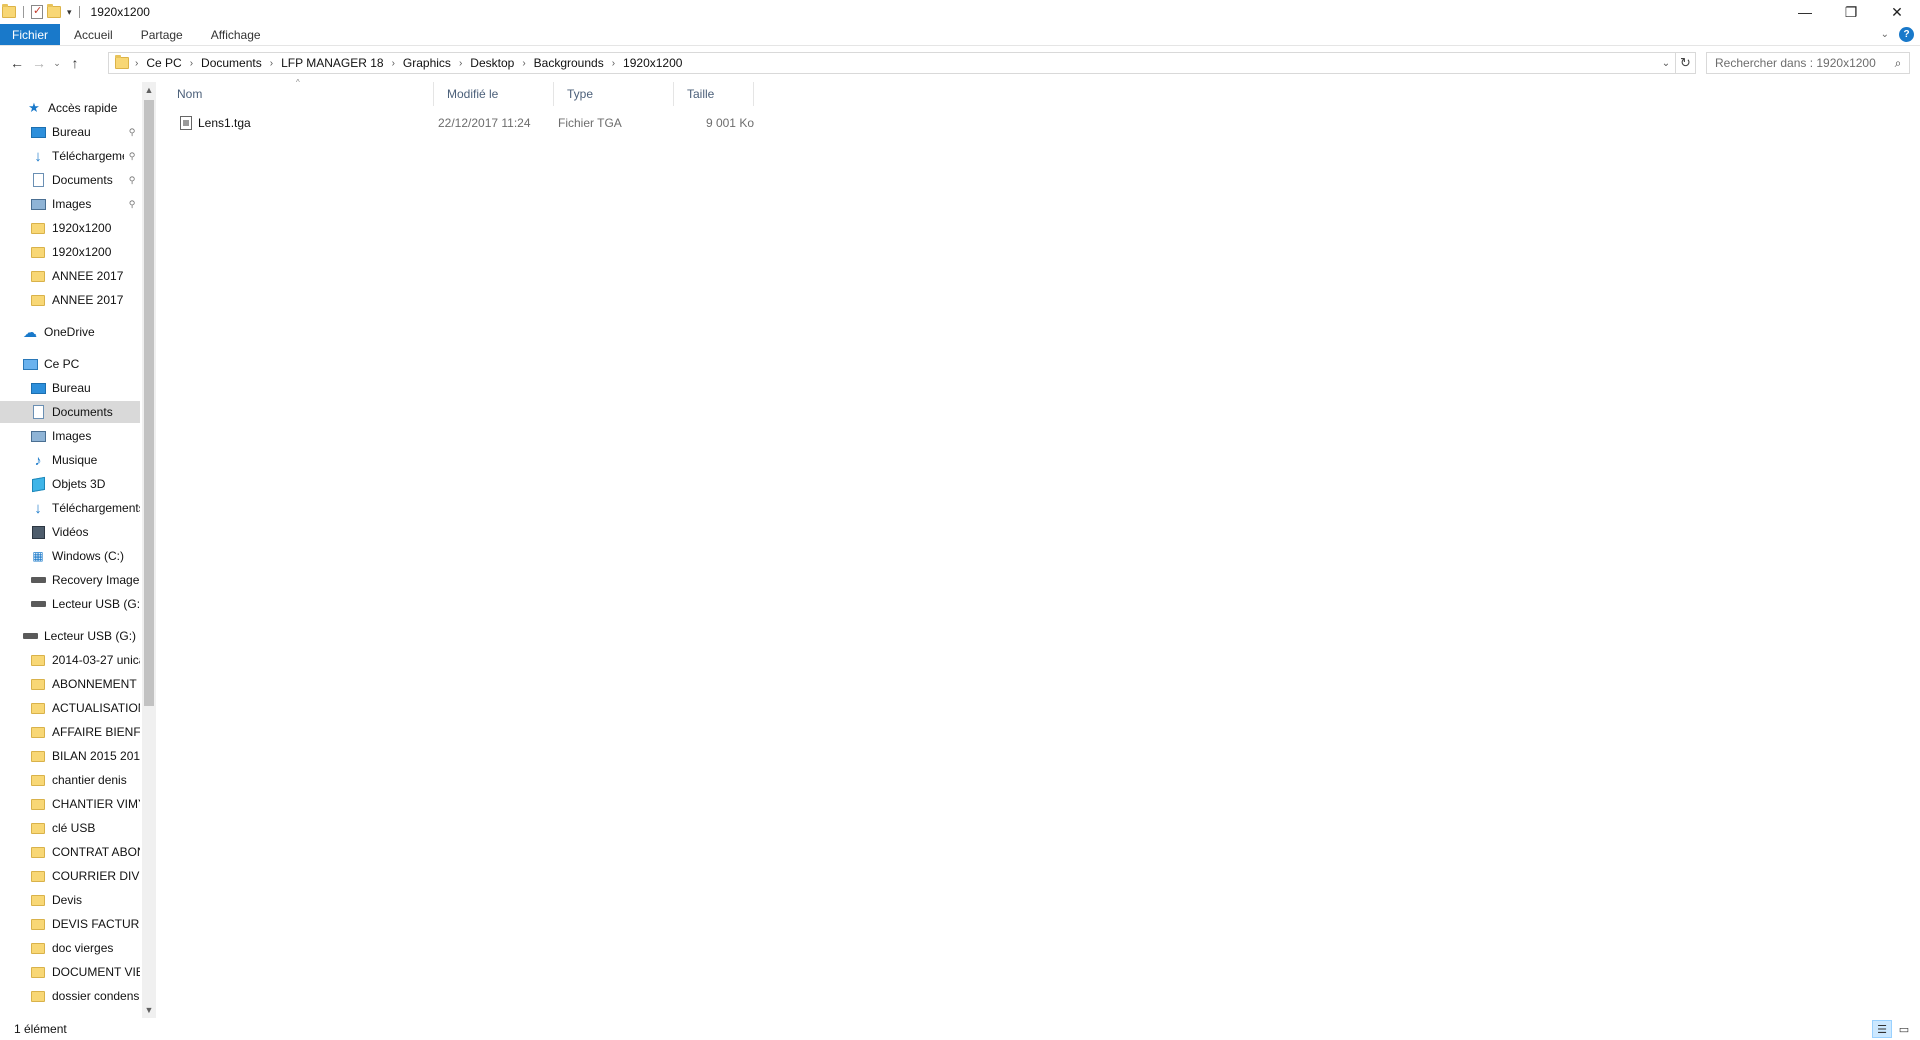 This screenshot has height=1040, width=1920. What do you see at coordinates (70, 852) in the screenshot?
I see `nav-usb-folder: CONTRAT ABON` at bounding box center [70, 852].